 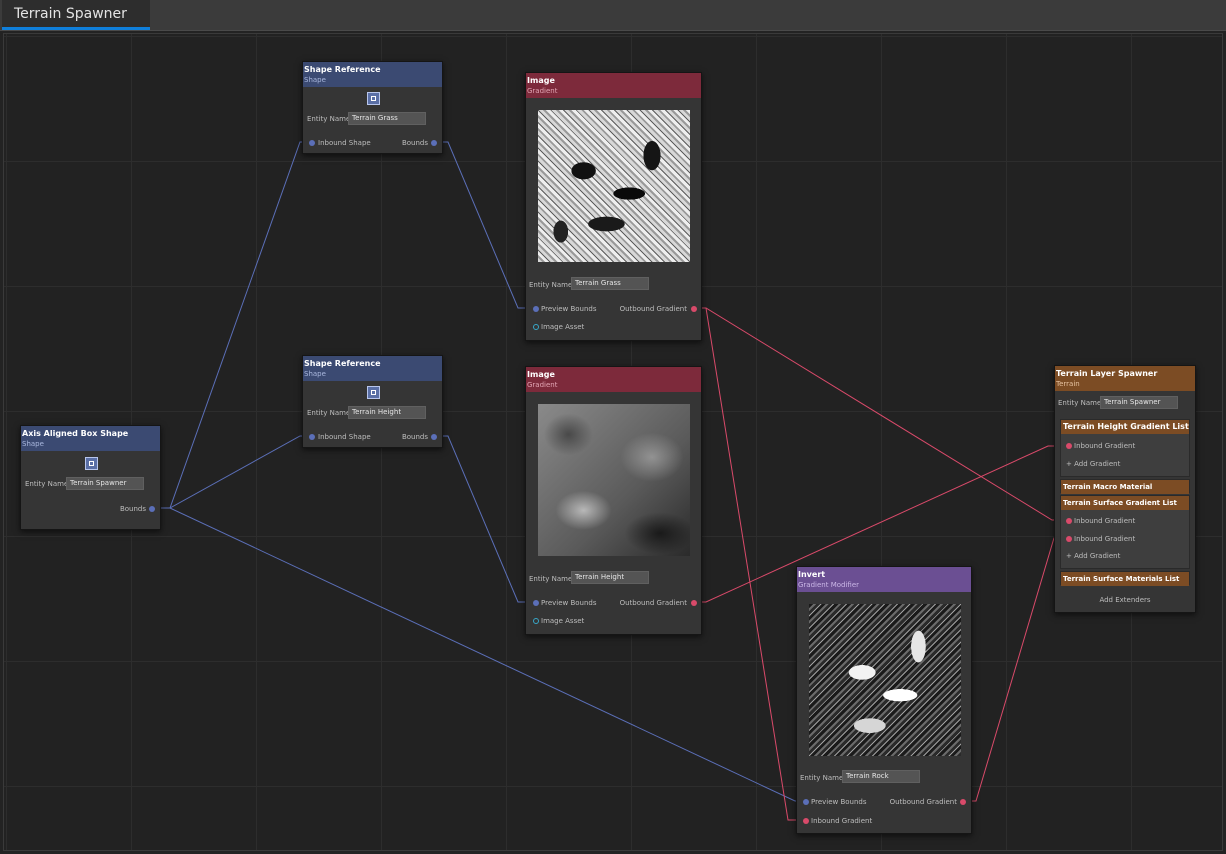 I want to click on section-title: Terrain Surface Materials List, so click(x=1125, y=579).